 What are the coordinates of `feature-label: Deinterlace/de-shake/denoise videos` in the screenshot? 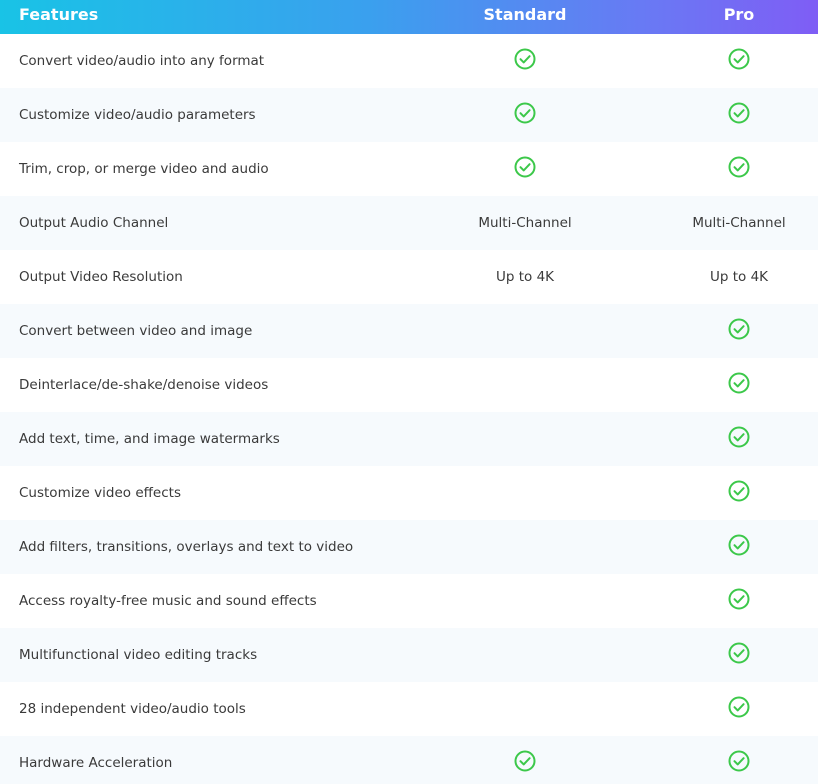 It's located at (144, 385).